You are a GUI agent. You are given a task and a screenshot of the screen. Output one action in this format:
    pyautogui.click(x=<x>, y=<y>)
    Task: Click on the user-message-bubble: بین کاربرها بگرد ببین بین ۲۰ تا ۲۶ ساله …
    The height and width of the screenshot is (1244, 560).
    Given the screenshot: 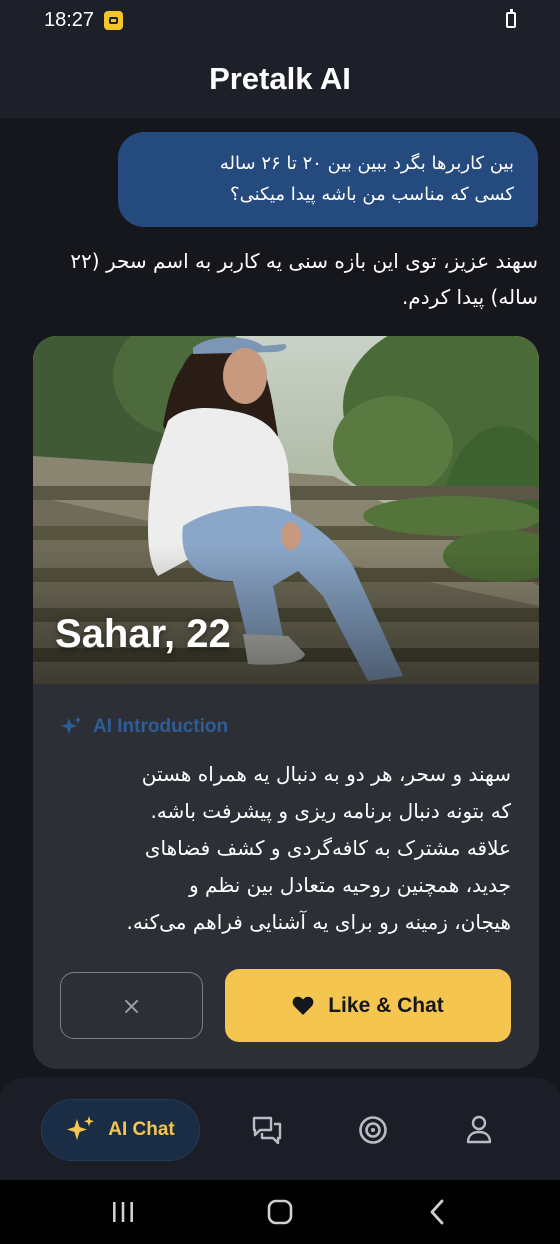 What is the action you would take?
    pyautogui.click(x=328, y=179)
    